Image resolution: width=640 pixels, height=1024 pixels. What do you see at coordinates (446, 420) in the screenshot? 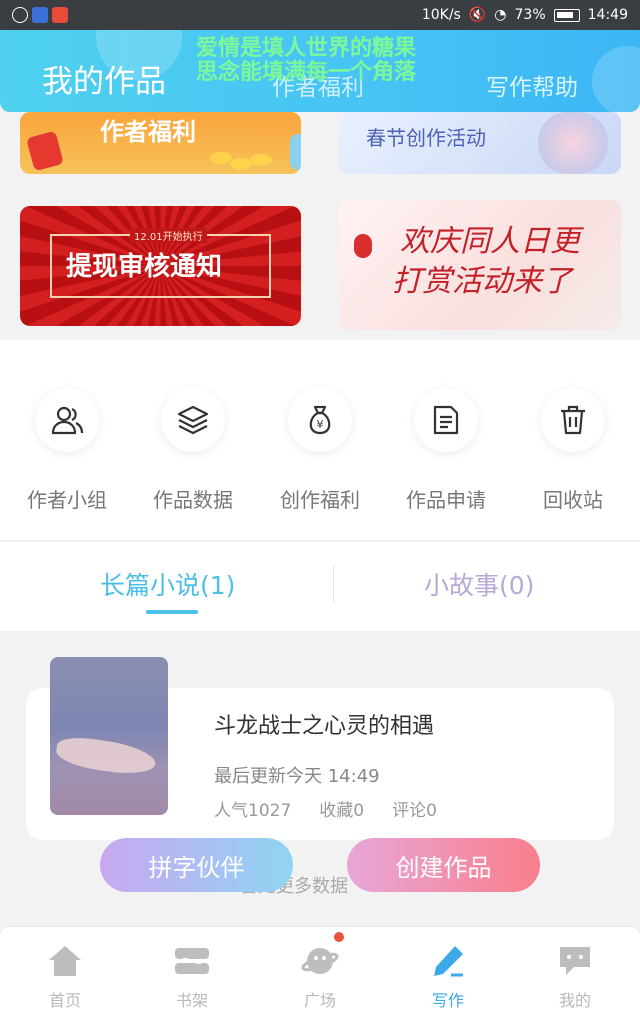
I see `document-icon` at bounding box center [446, 420].